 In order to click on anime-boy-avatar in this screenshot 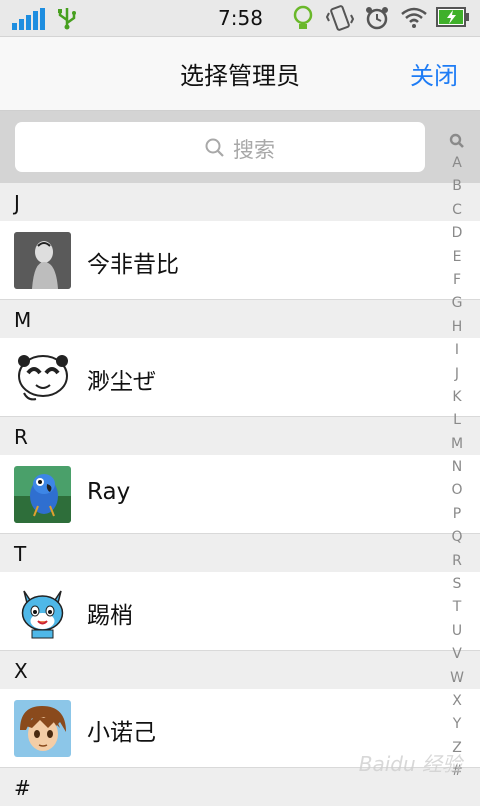, I will do `click(42, 728)`.